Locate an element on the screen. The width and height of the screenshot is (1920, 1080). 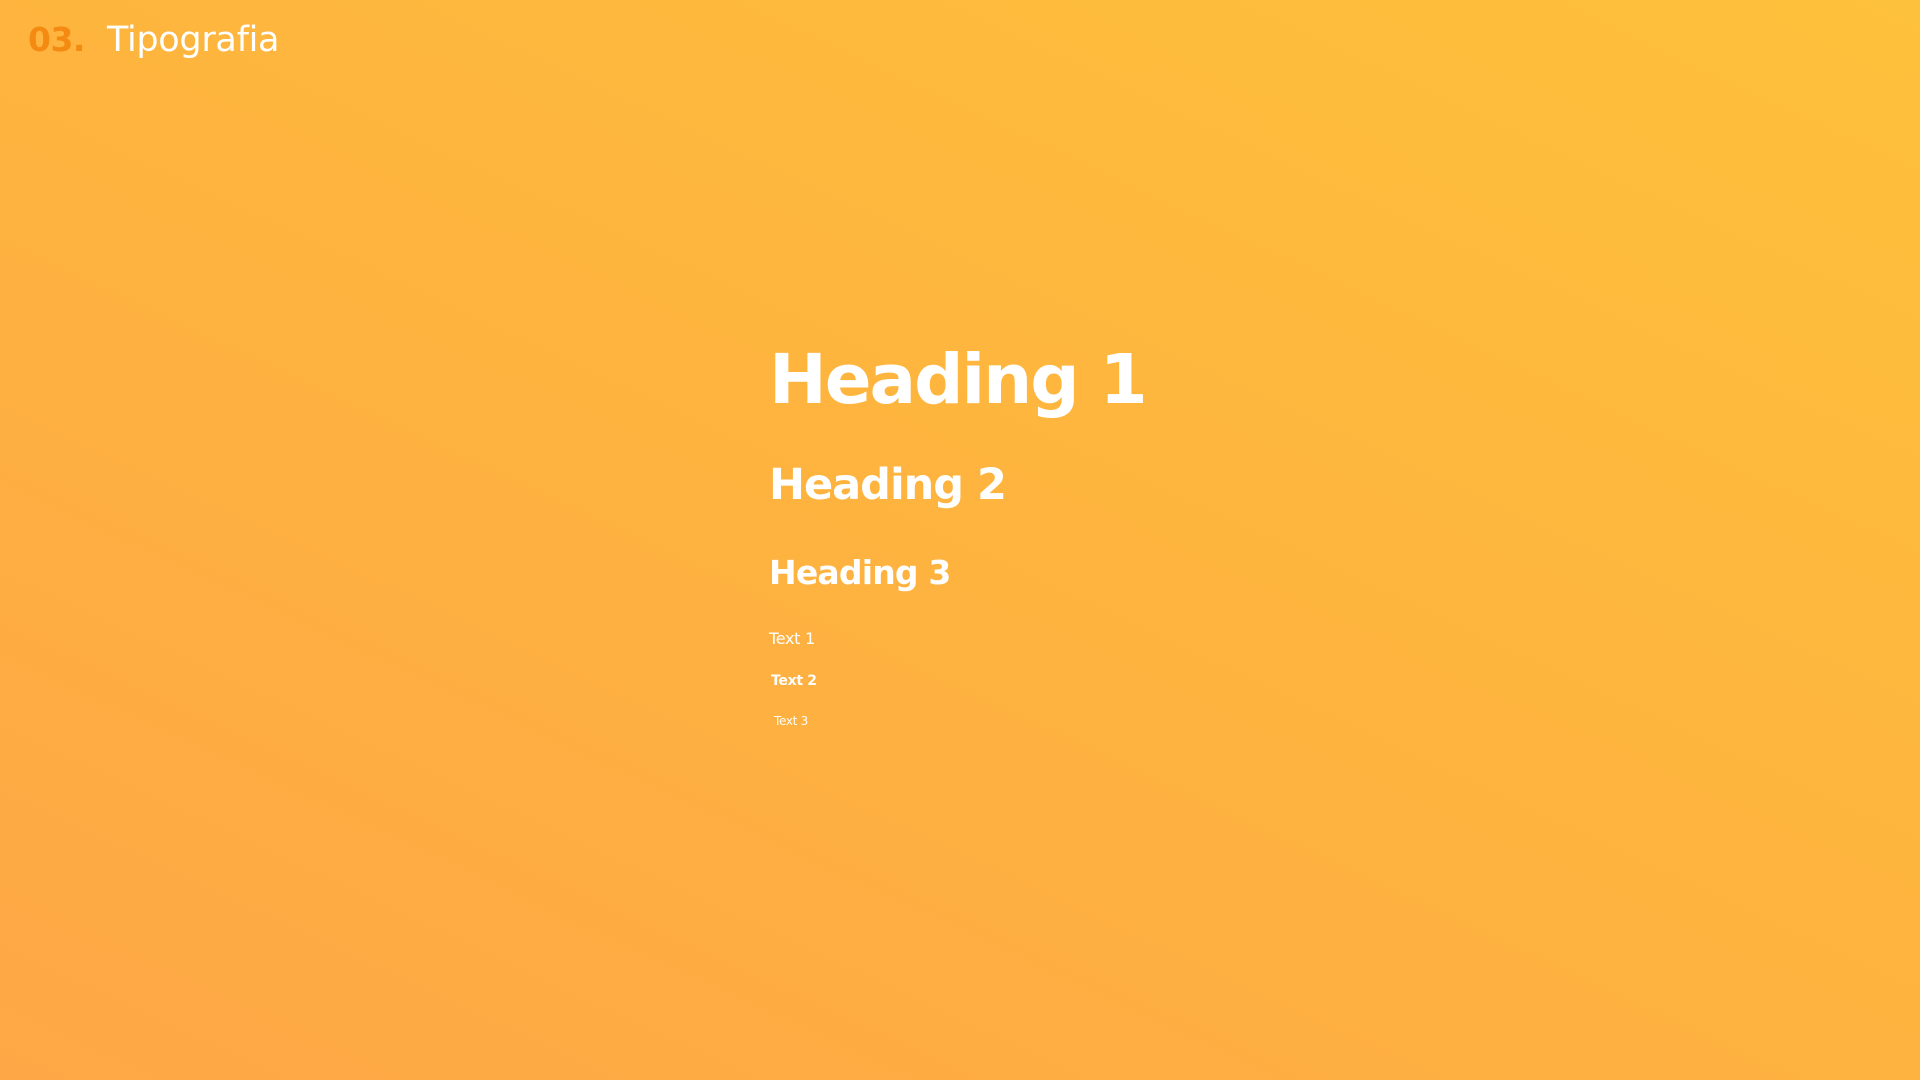
section-number: 03. is located at coordinates (56, 39).